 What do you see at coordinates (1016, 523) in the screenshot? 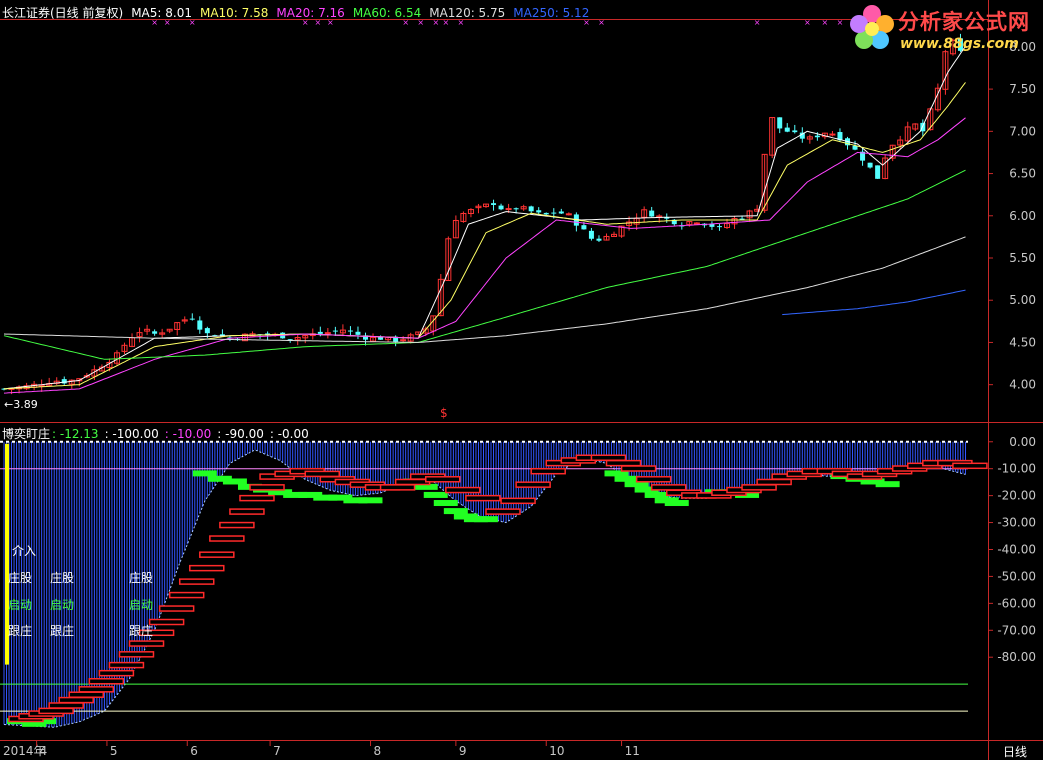
I see `ind-ytick-label: -30.00` at bounding box center [1016, 523].